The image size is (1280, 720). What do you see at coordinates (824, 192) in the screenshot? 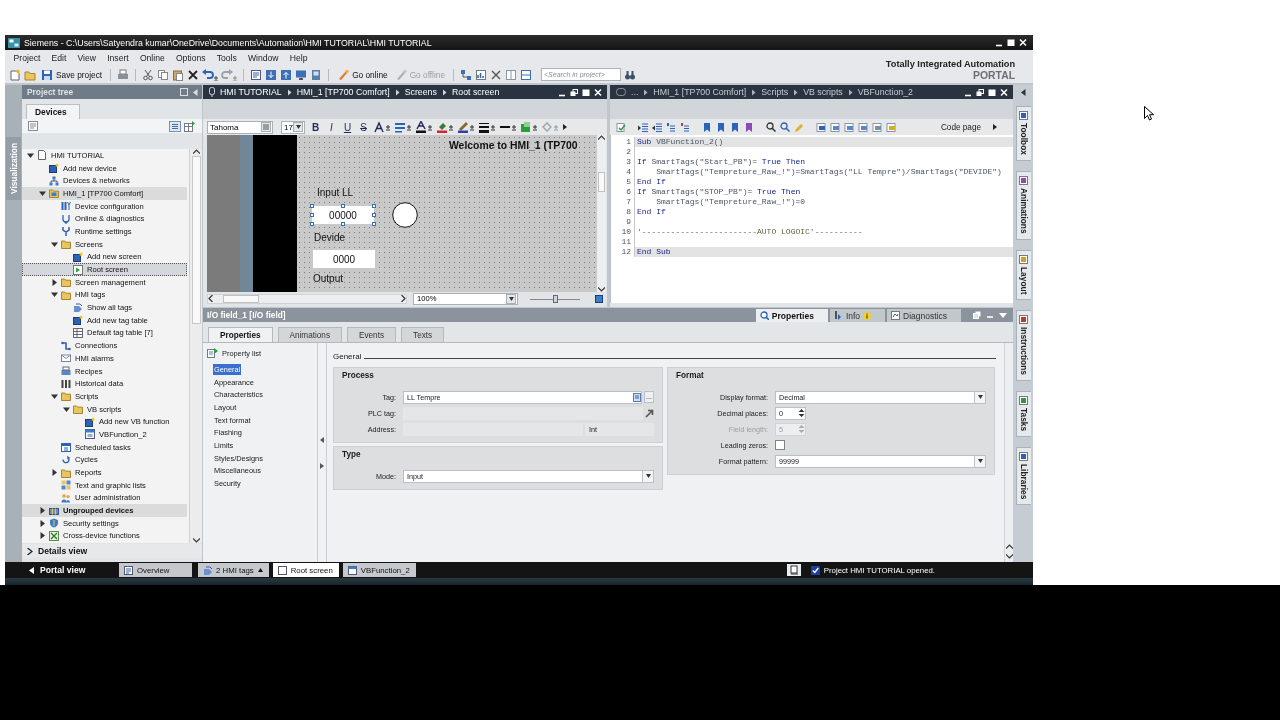
I see `code-line: If SmartTags("STOP_PB")= True Then` at bounding box center [824, 192].